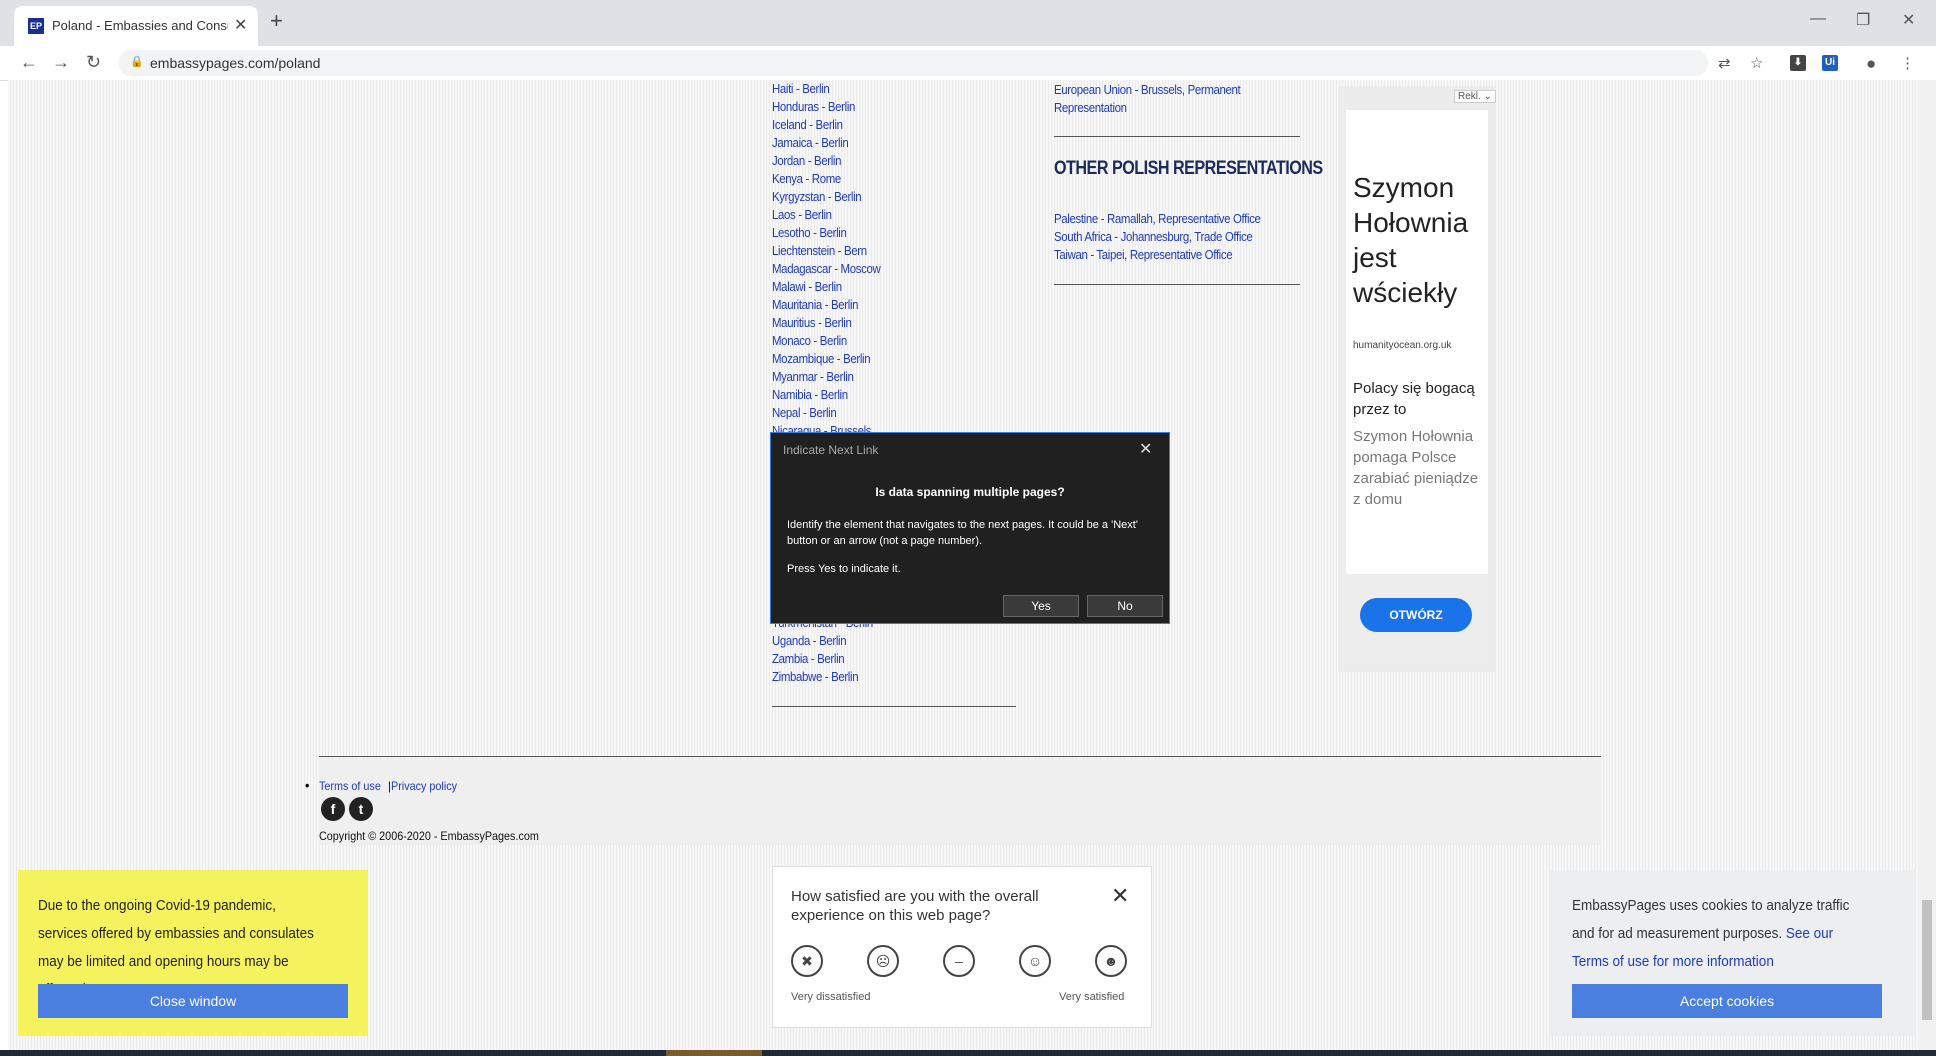  Describe the element at coordinates (826, 125) in the screenshot. I see `embassy-link: Iceland - Berlin` at that location.